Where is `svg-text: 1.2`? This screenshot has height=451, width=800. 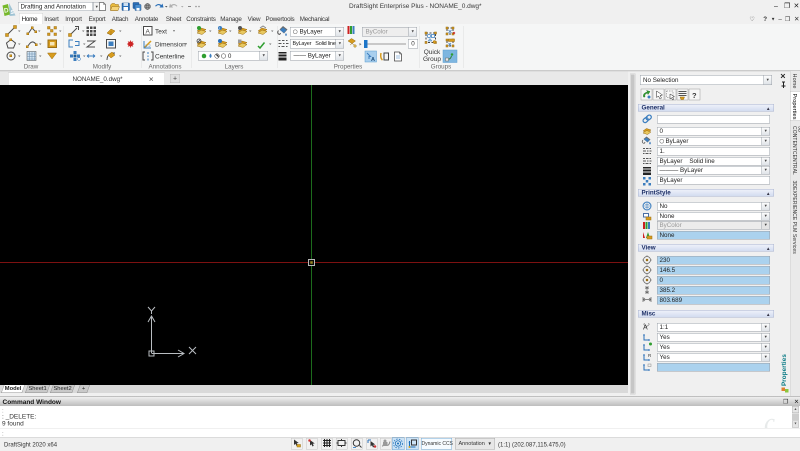 svg-text: 1.2 is located at coordinates (148, 45).